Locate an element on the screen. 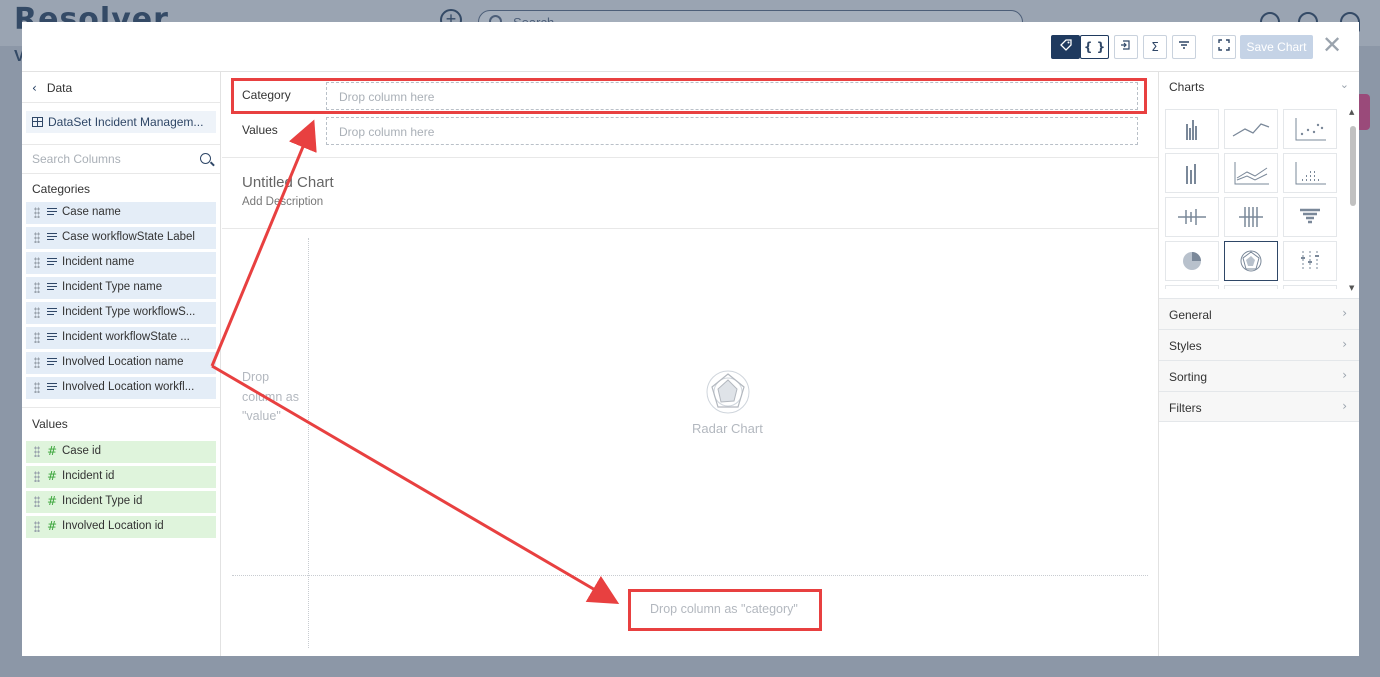 The width and height of the screenshot is (1380, 677). column-label: Case id is located at coordinates (81, 451).